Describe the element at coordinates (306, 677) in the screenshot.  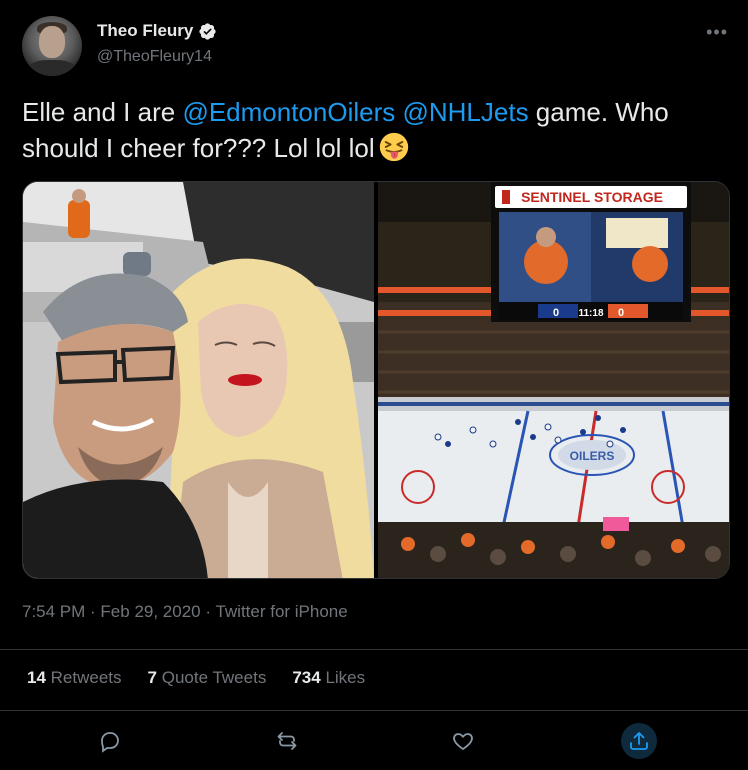
I see `likes-count: 734` at that location.